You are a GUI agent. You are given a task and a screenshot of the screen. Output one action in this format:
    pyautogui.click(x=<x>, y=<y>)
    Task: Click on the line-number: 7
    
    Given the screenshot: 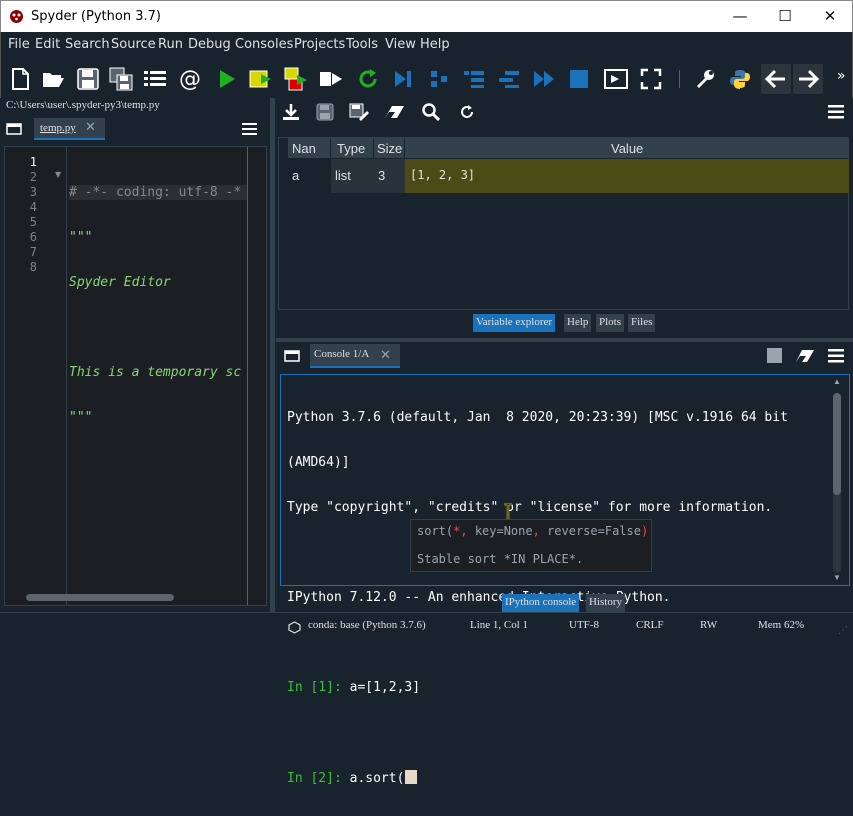 What is the action you would take?
    pyautogui.click(x=33, y=252)
    